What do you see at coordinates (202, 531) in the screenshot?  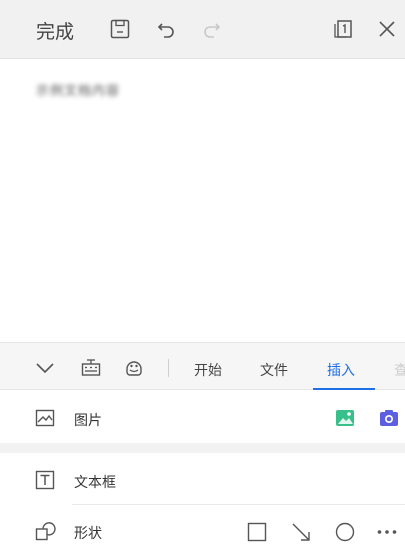 I see `insert-shape-row: 形状` at bounding box center [202, 531].